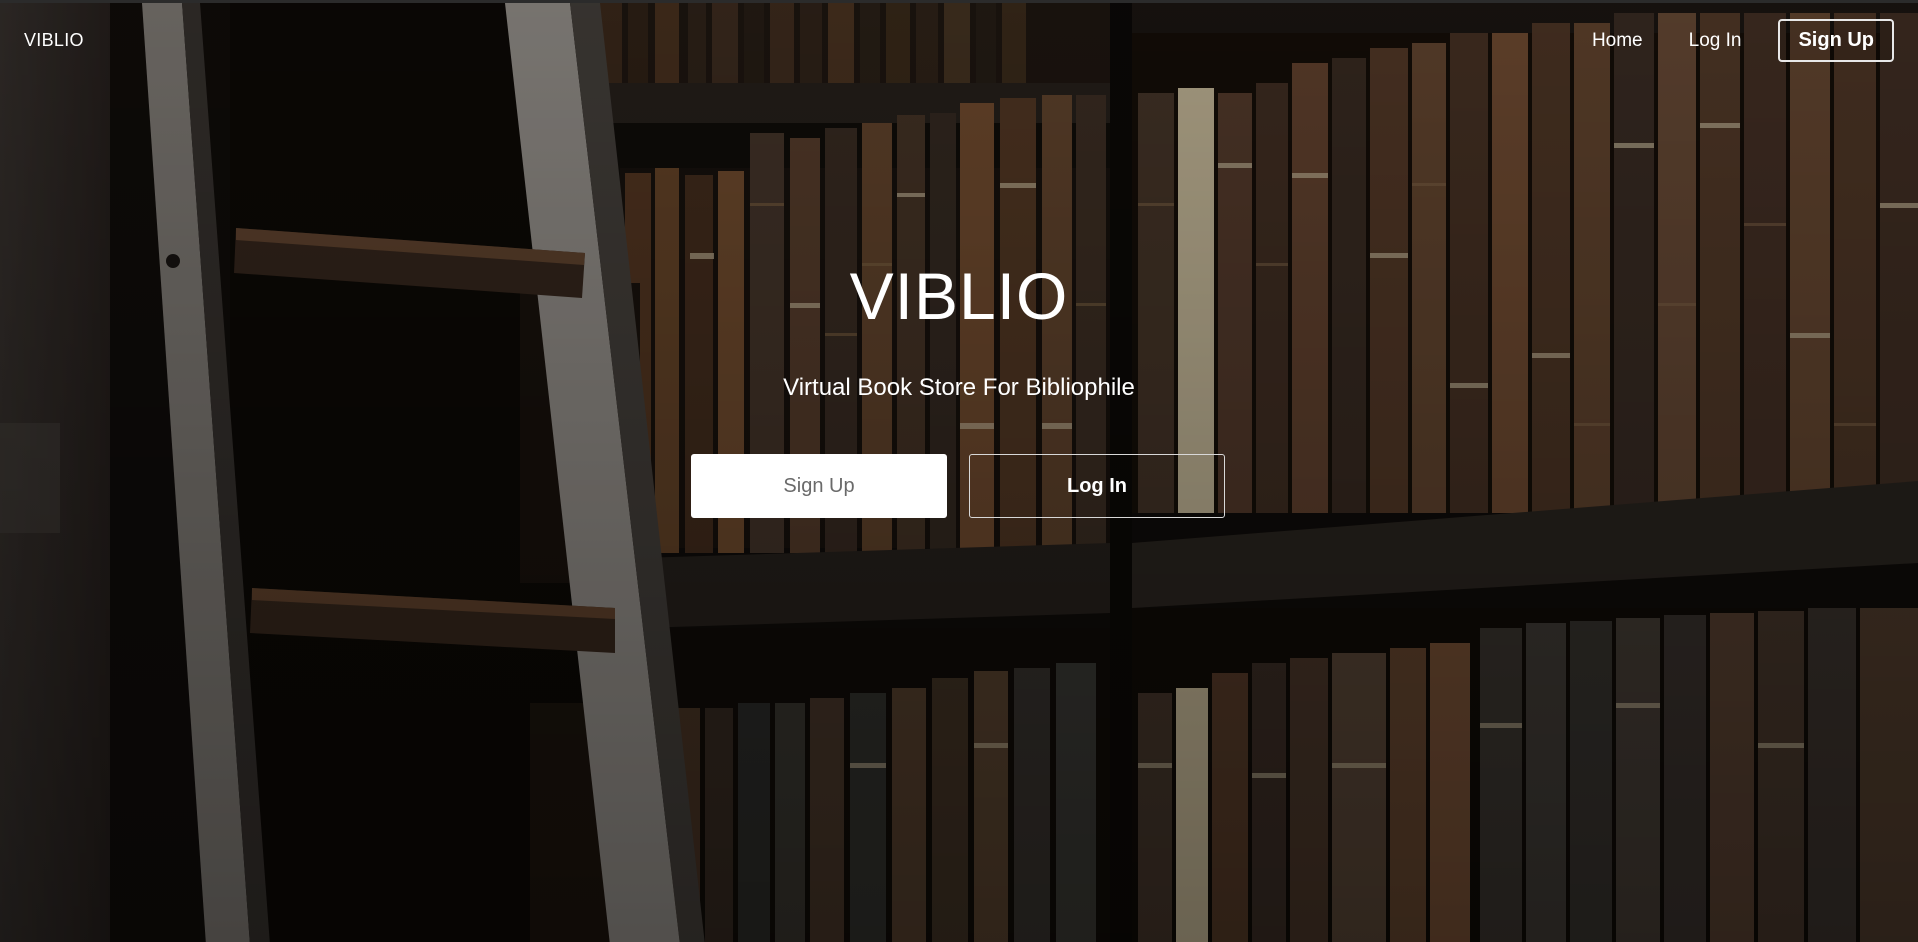 The width and height of the screenshot is (1918, 942). I want to click on hero-signup-button: Sign Up, so click(819, 486).